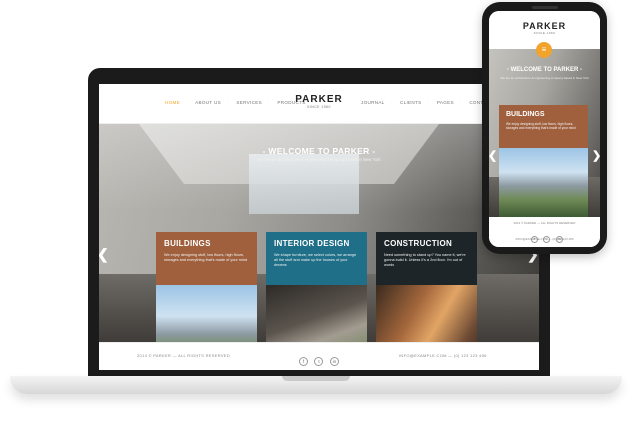  I want to click on logo-tagline: SINCE 1960, so click(319, 107).